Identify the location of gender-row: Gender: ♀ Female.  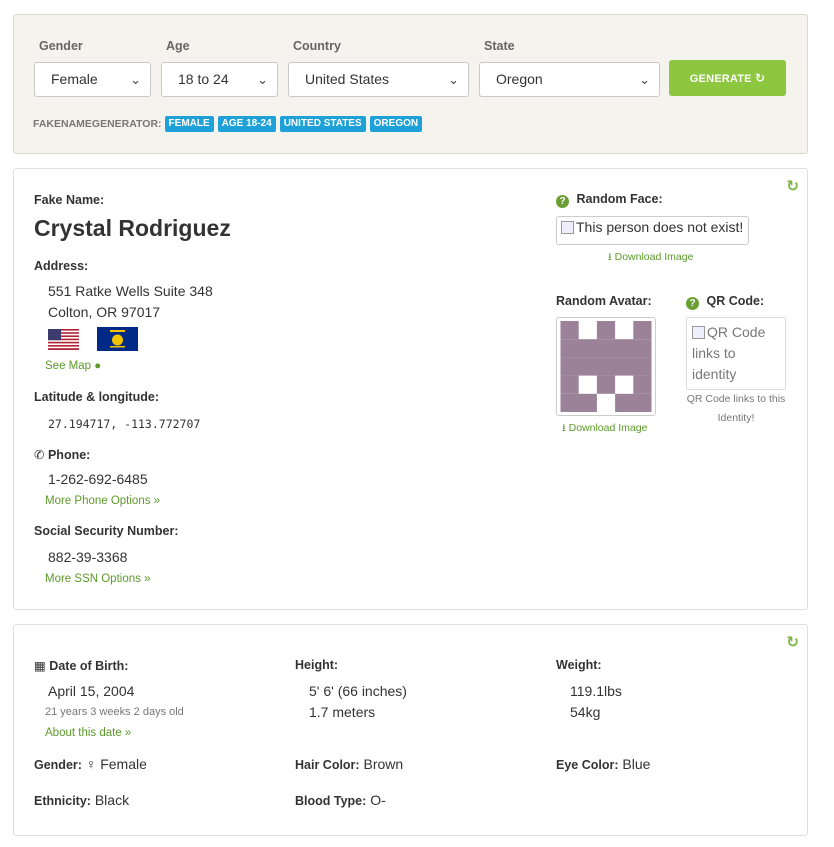
(90, 764).